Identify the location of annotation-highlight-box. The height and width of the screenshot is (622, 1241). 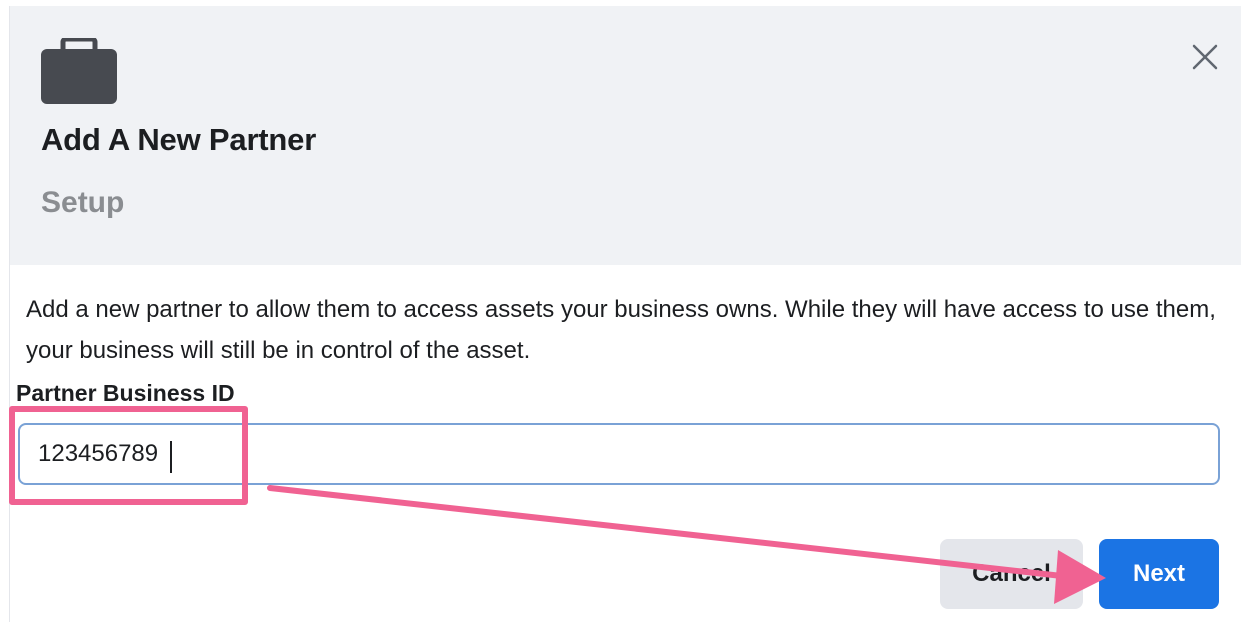
(128, 455).